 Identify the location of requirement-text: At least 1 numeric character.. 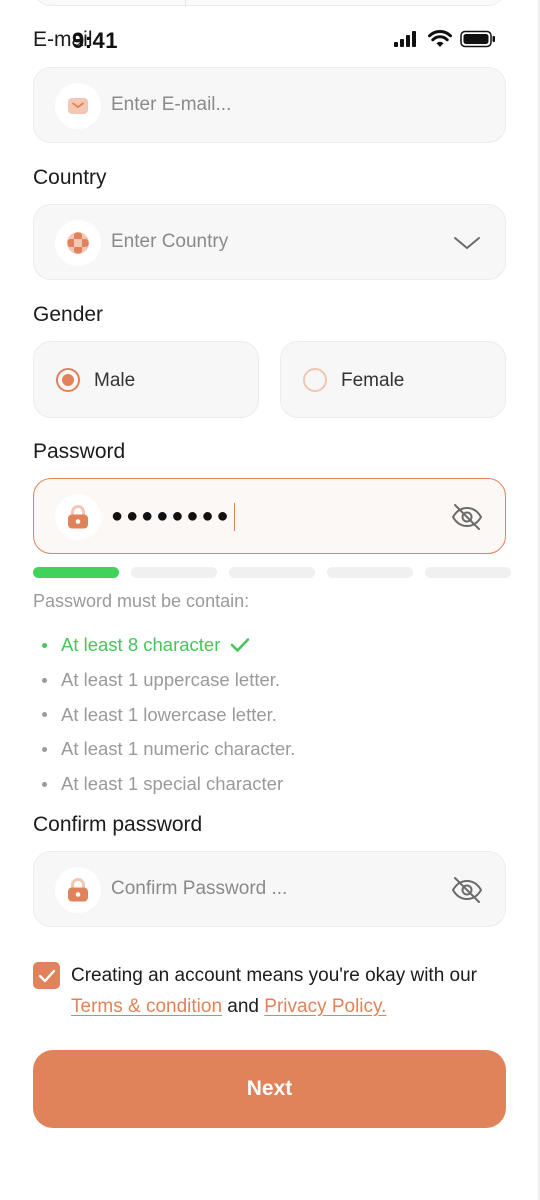
(178, 749).